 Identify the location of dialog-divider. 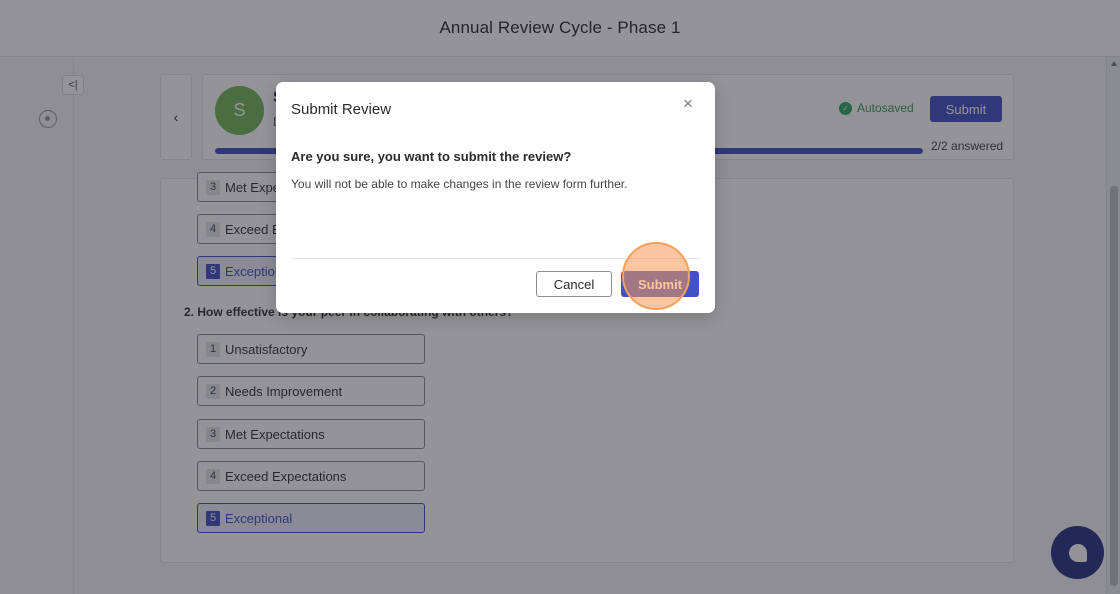
(495, 258).